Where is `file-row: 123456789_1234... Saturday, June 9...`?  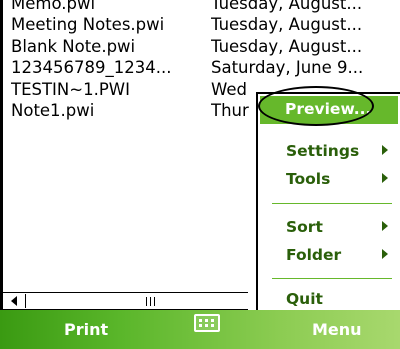 file-row: 123456789_1234... Saturday, June 9... is located at coordinates (205, 70).